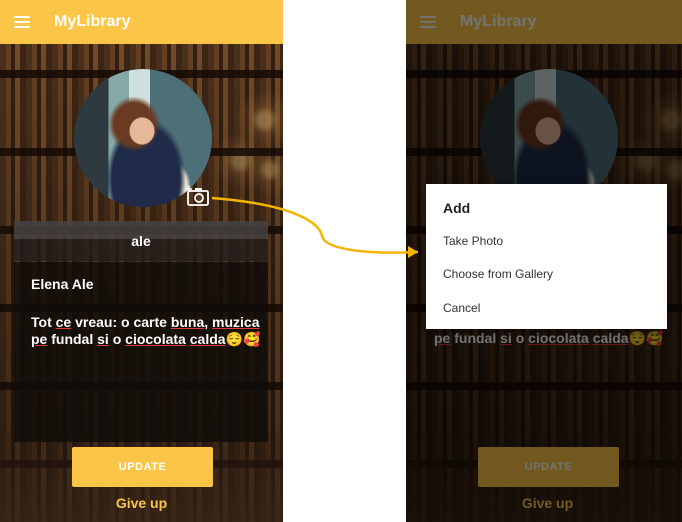  I want to click on app-title: MyLibrary, so click(92, 21).